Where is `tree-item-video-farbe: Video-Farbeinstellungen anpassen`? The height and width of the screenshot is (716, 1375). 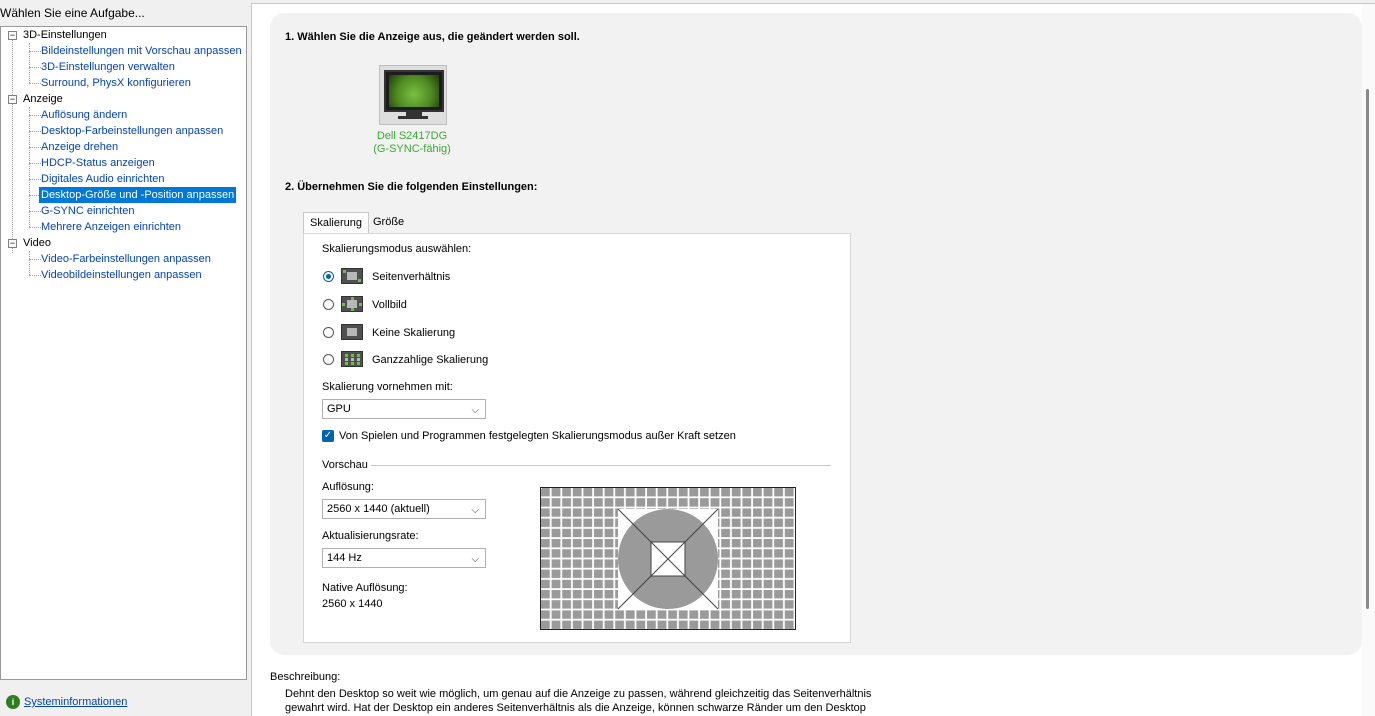 tree-item-video-farbe: Video-Farbeinstellungen anpassen is located at coordinates (126, 259).